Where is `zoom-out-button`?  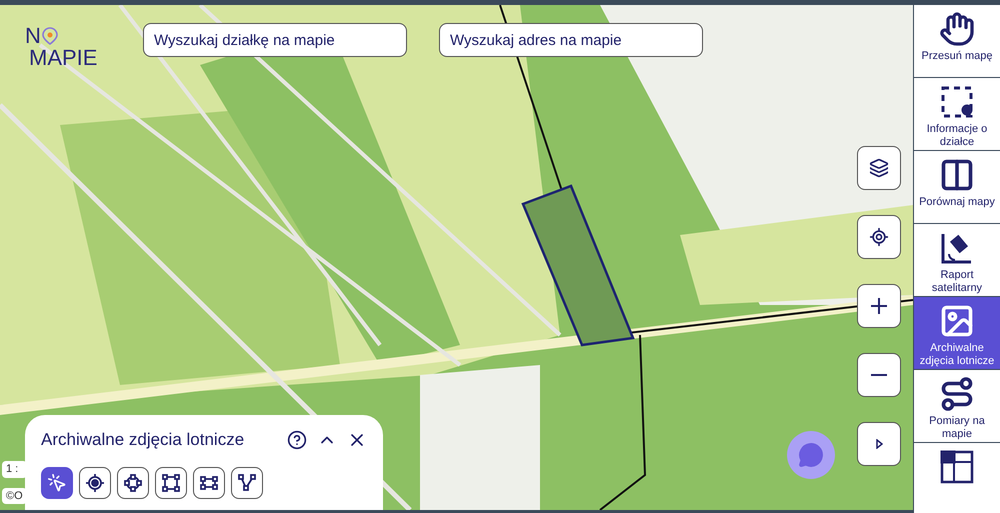
zoom-out-button is located at coordinates (879, 375).